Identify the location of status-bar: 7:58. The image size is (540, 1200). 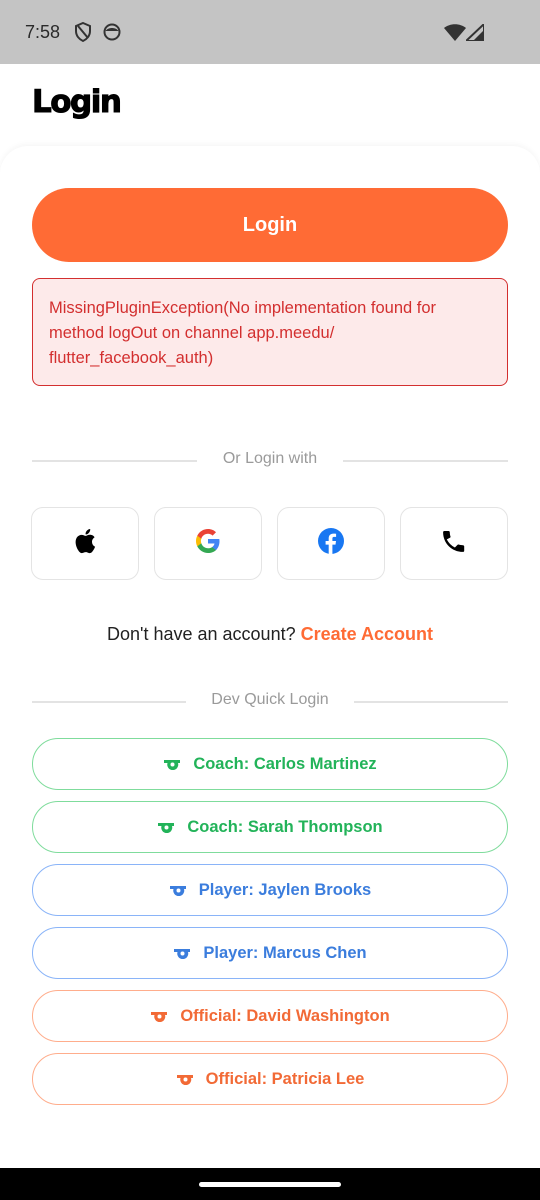
(270, 32).